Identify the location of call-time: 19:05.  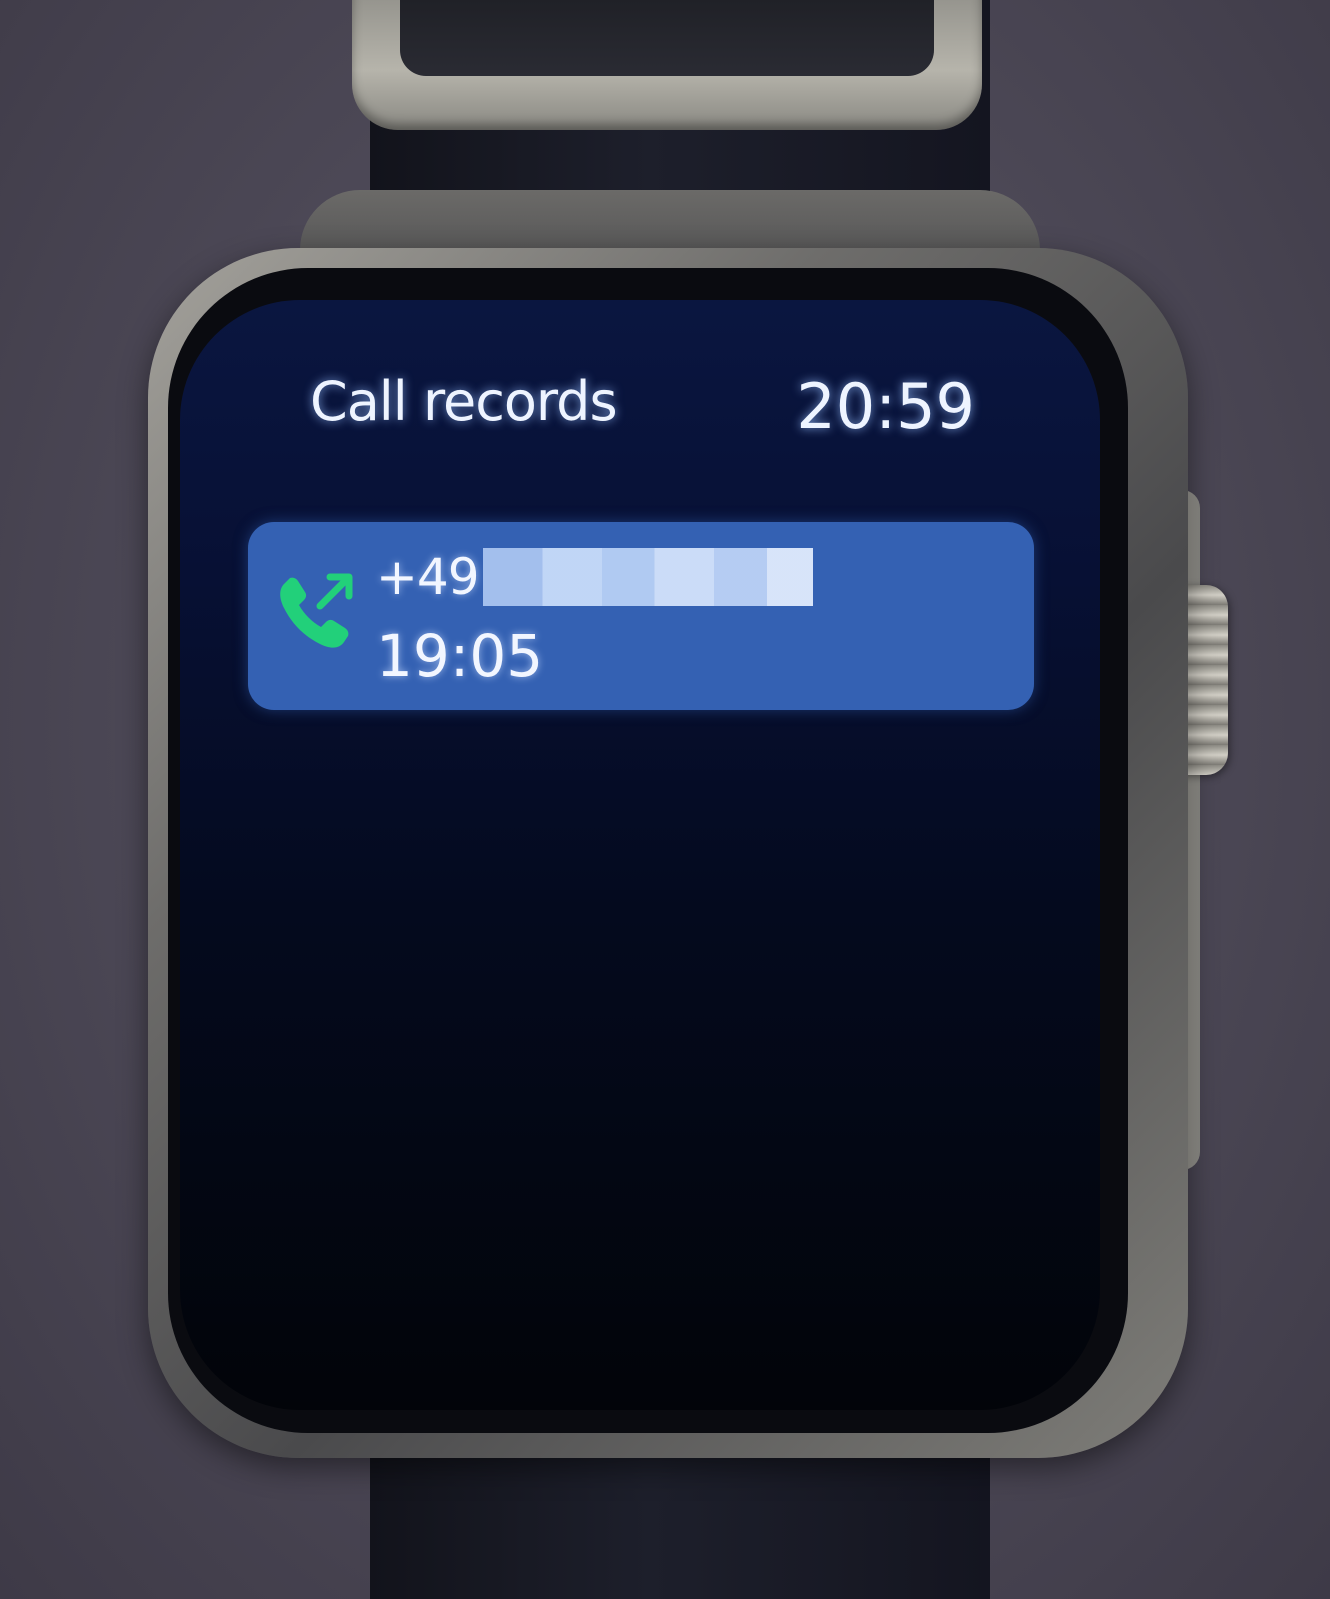
(460, 656).